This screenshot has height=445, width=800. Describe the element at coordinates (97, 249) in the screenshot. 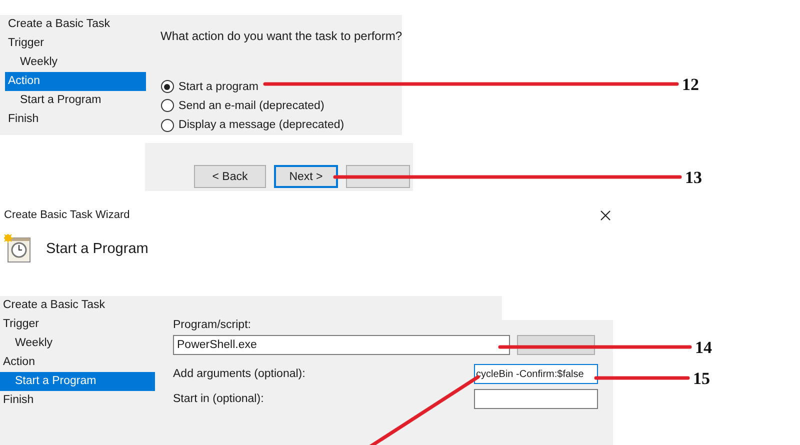

I see `wizard-heading: Start a Program` at that location.